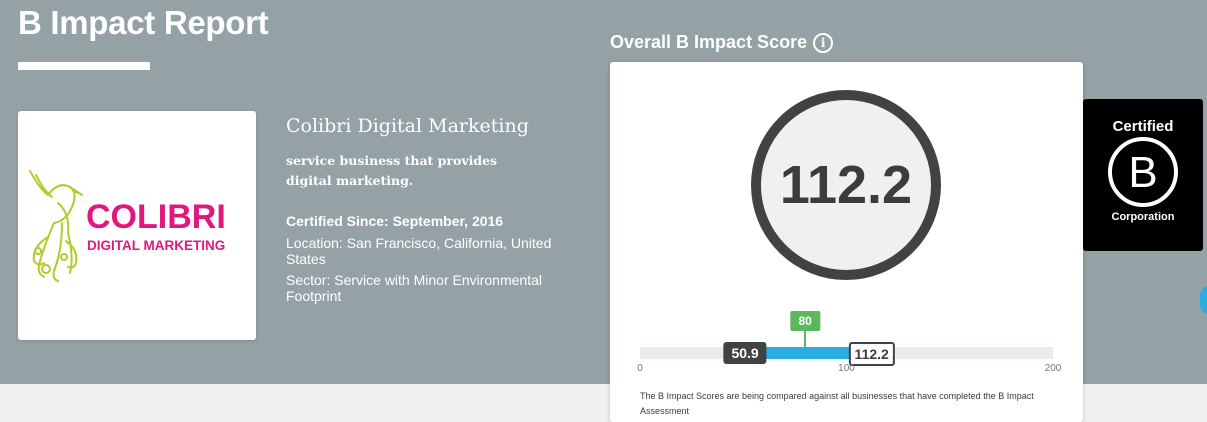 The image size is (1207, 422). Describe the element at coordinates (805, 339) in the screenshot. I see `median-marker-stem` at that location.